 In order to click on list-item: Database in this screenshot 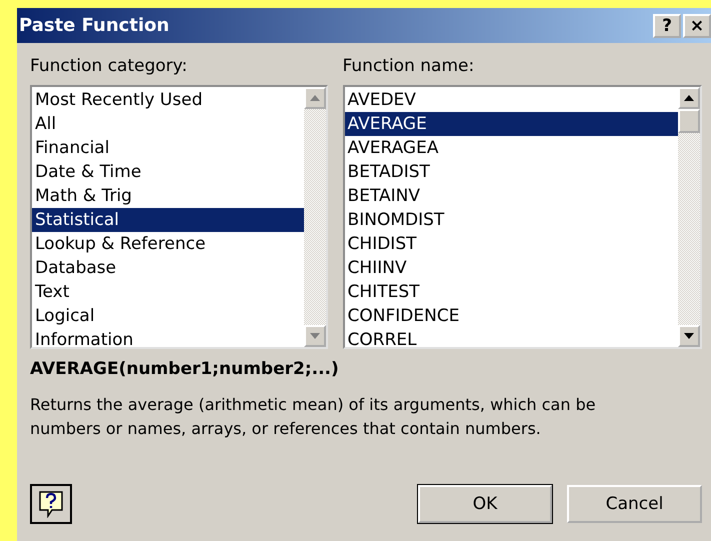, I will do `click(168, 268)`.